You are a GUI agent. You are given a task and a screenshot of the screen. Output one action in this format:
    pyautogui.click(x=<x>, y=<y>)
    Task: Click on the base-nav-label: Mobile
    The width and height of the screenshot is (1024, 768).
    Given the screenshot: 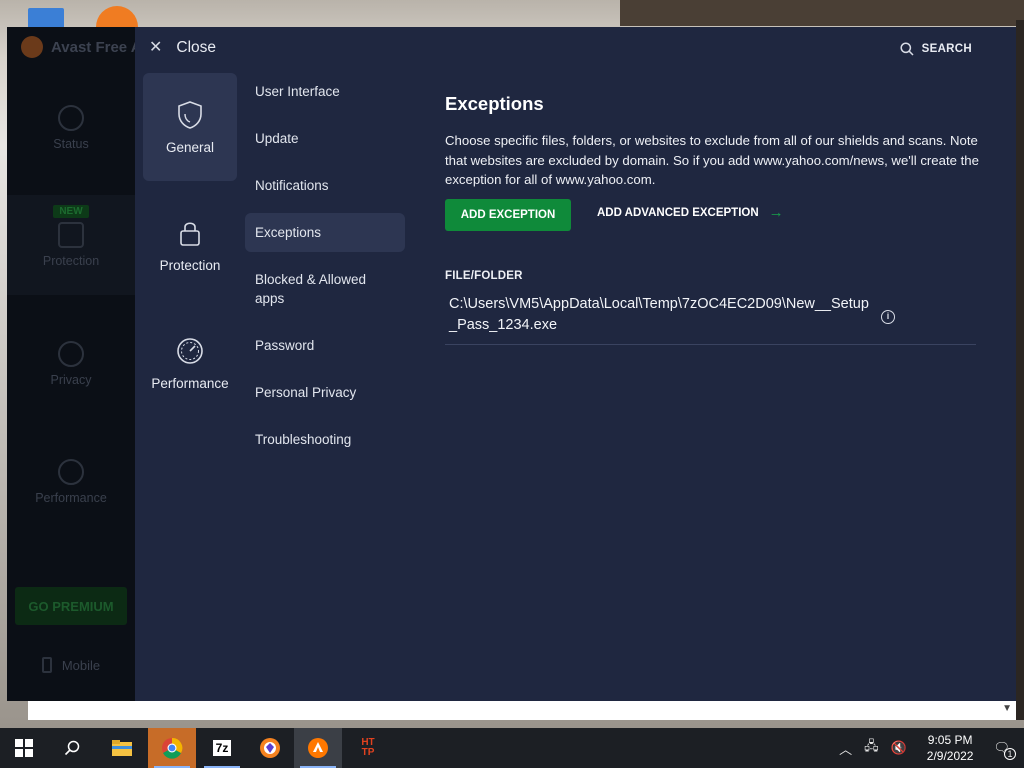 What is the action you would take?
    pyautogui.click(x=81, y=665)
    